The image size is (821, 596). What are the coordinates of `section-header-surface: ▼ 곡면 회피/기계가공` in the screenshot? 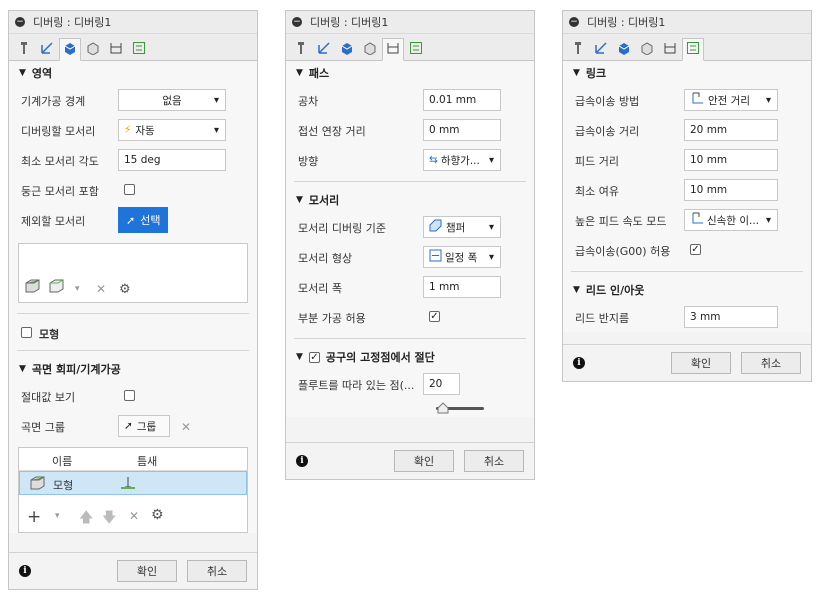 It's located at (133, 369).